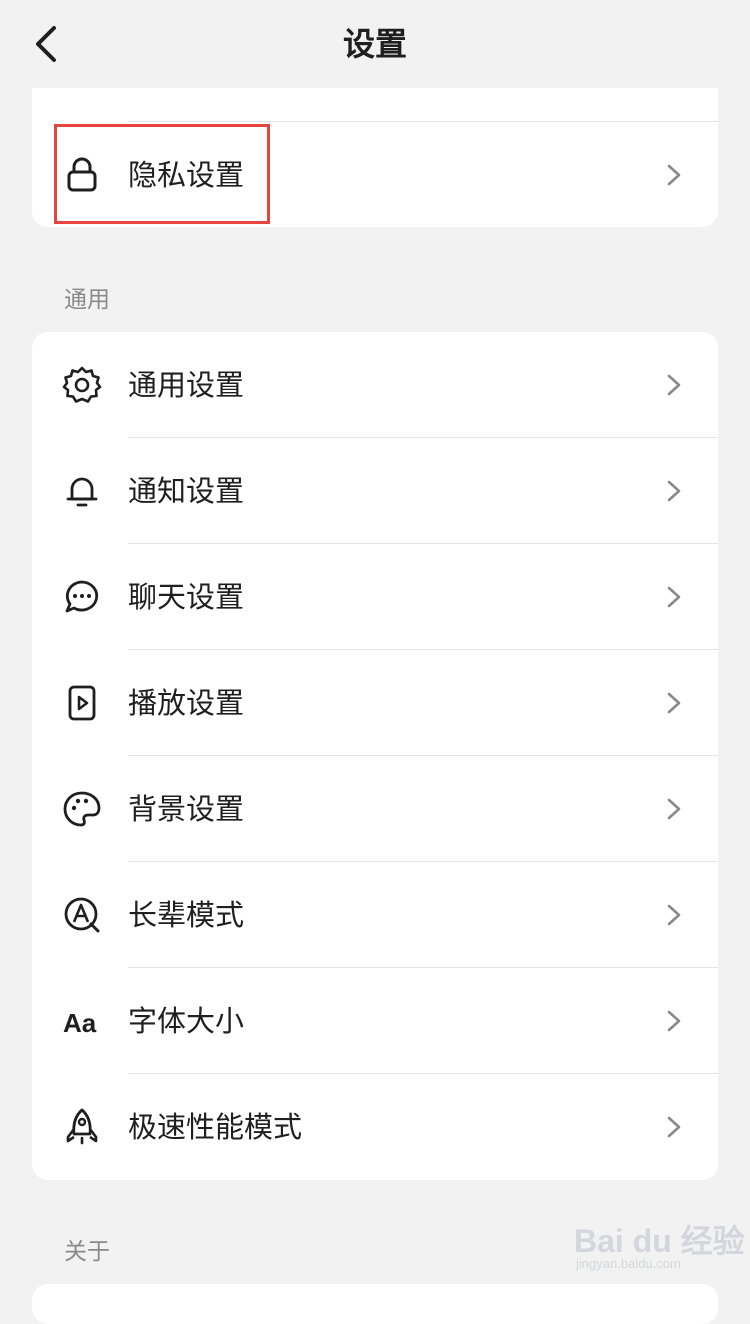 Image resolution: width=750 pixels, height=1324 pixels. I want to click on row-background-settings: 背景设置, so click(375, 809).